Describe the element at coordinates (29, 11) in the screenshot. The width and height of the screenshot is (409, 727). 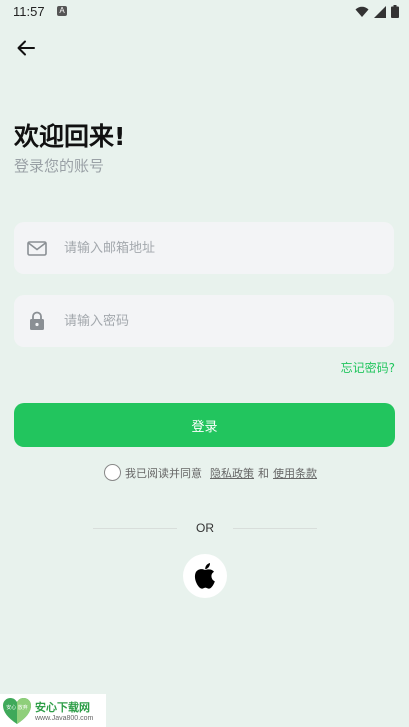
I see `status-time: 11:57` at that location.